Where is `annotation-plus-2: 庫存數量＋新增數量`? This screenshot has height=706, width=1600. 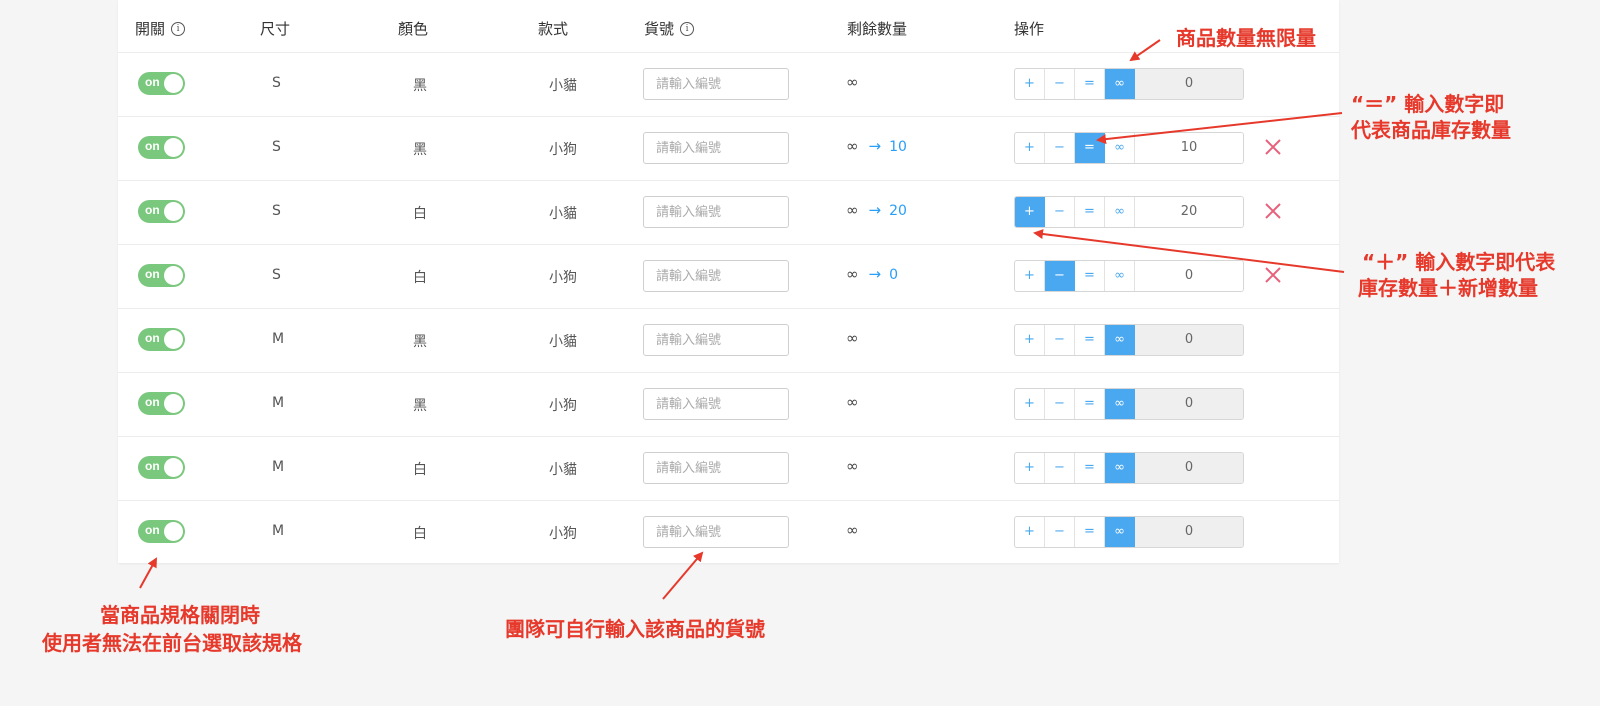 annotation-plus-2: 庫存數量＋新增數量 is located at coordinates (1448, 288).